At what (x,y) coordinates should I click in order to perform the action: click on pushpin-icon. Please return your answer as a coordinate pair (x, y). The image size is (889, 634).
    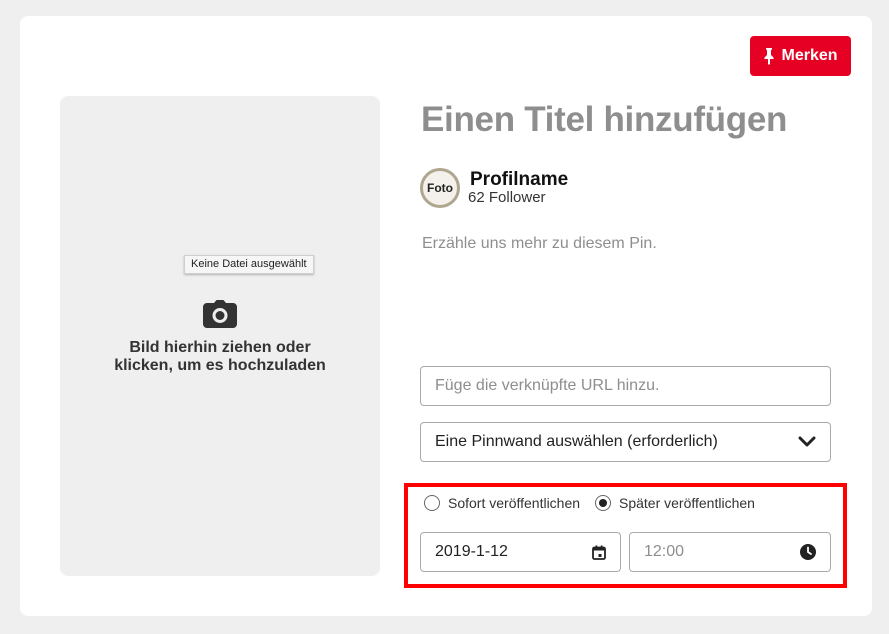
    Looking at the image, I should click on (769, 56).